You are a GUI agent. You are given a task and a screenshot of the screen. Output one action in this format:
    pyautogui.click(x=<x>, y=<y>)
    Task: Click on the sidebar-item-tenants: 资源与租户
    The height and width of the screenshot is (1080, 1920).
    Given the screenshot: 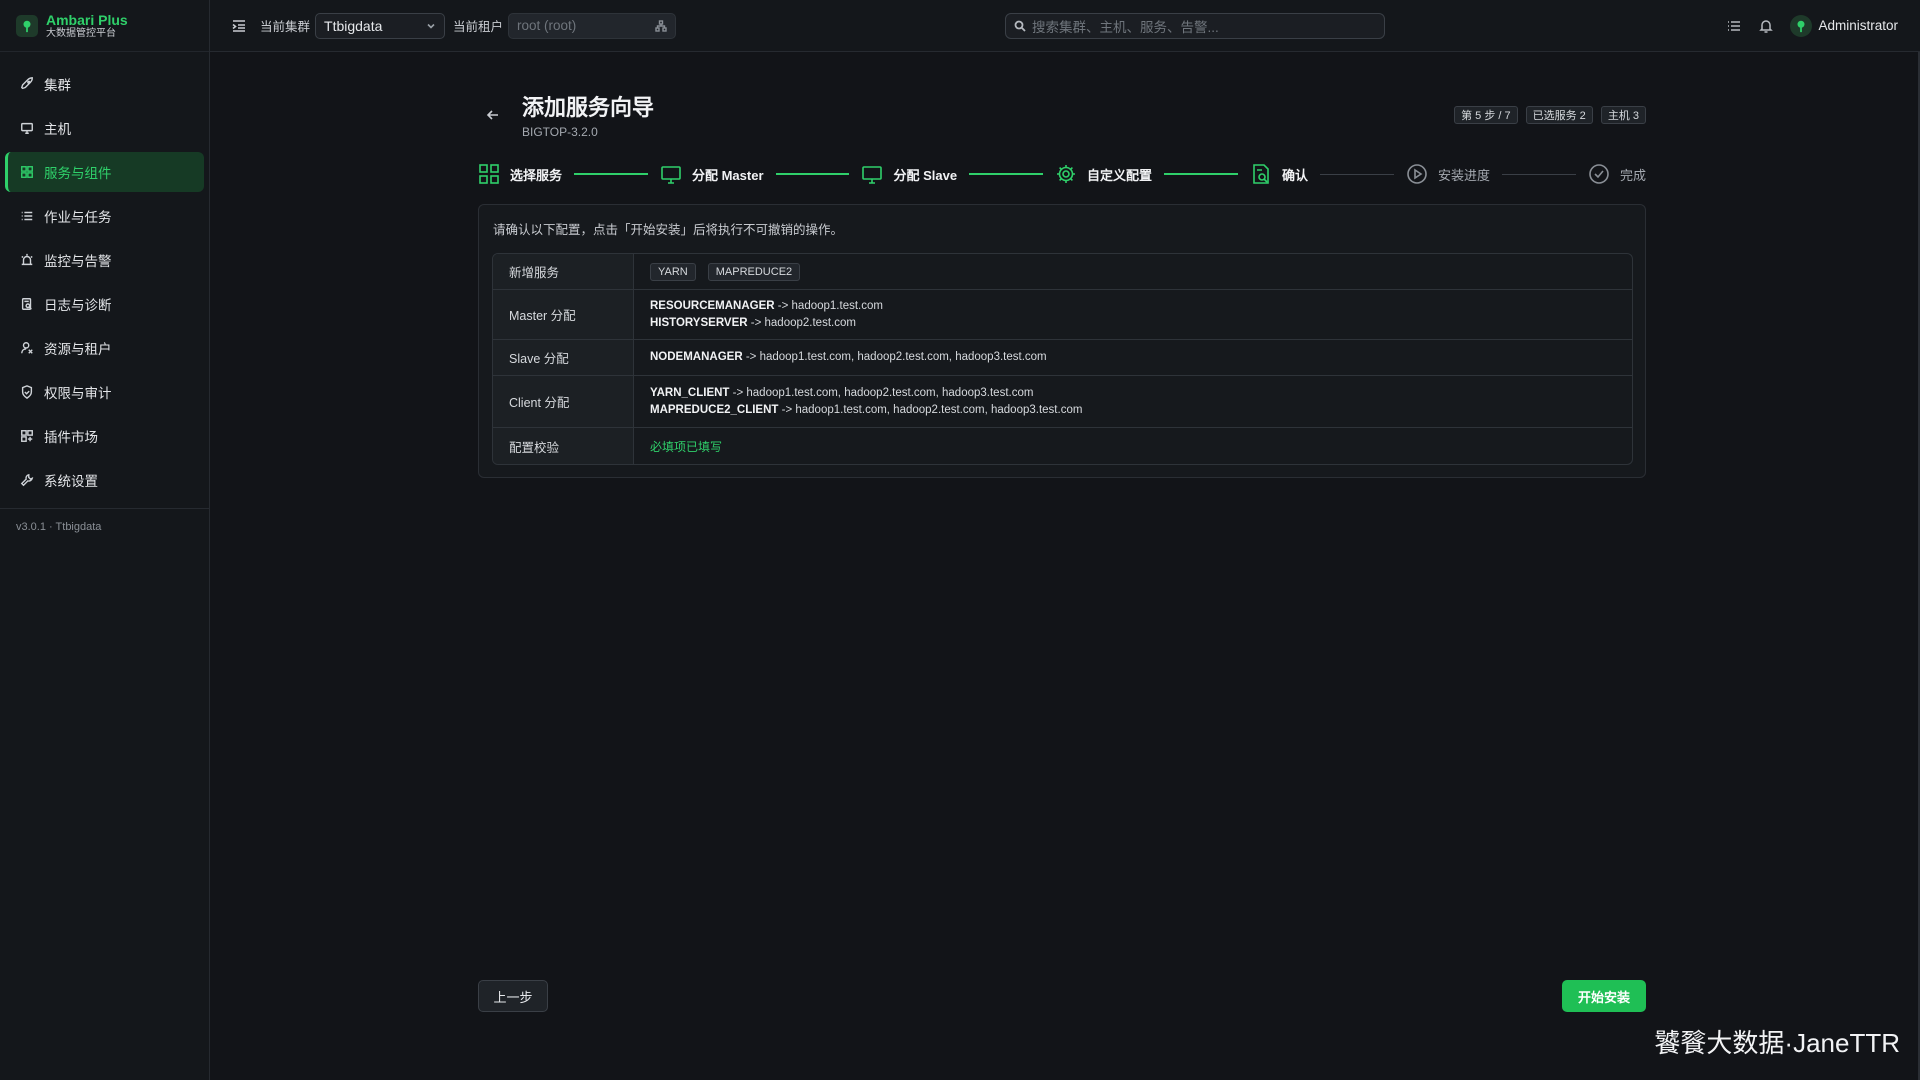 What is the action you would take?
    pyautogui.click(x=104, y=348)
    